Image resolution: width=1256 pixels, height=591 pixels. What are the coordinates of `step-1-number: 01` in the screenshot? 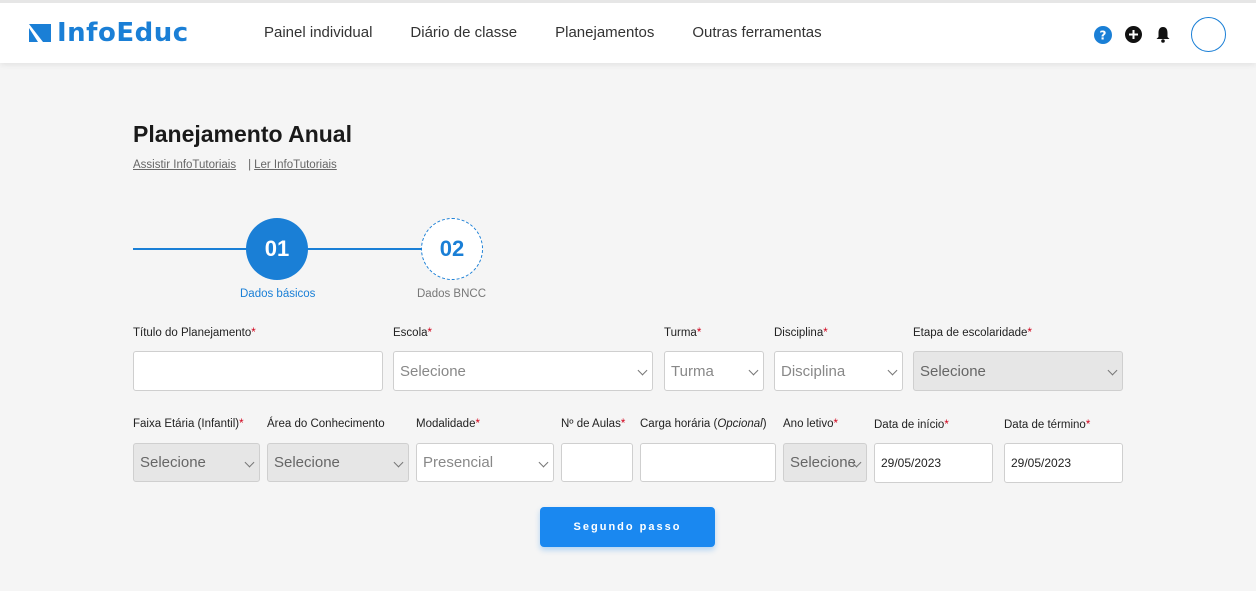 It's located at (277, 248).